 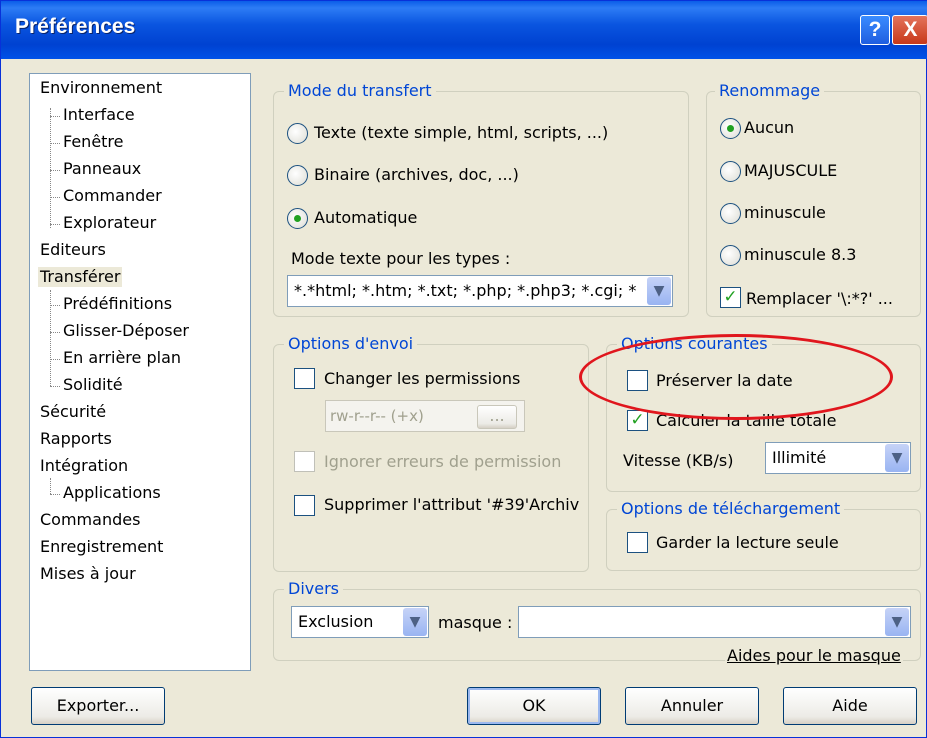 What do you see at coordinates (800, 255) in the screenshot?
I see `radio-rename-lower83-label: minuscule 8.3` at bounding box center [800, 255].